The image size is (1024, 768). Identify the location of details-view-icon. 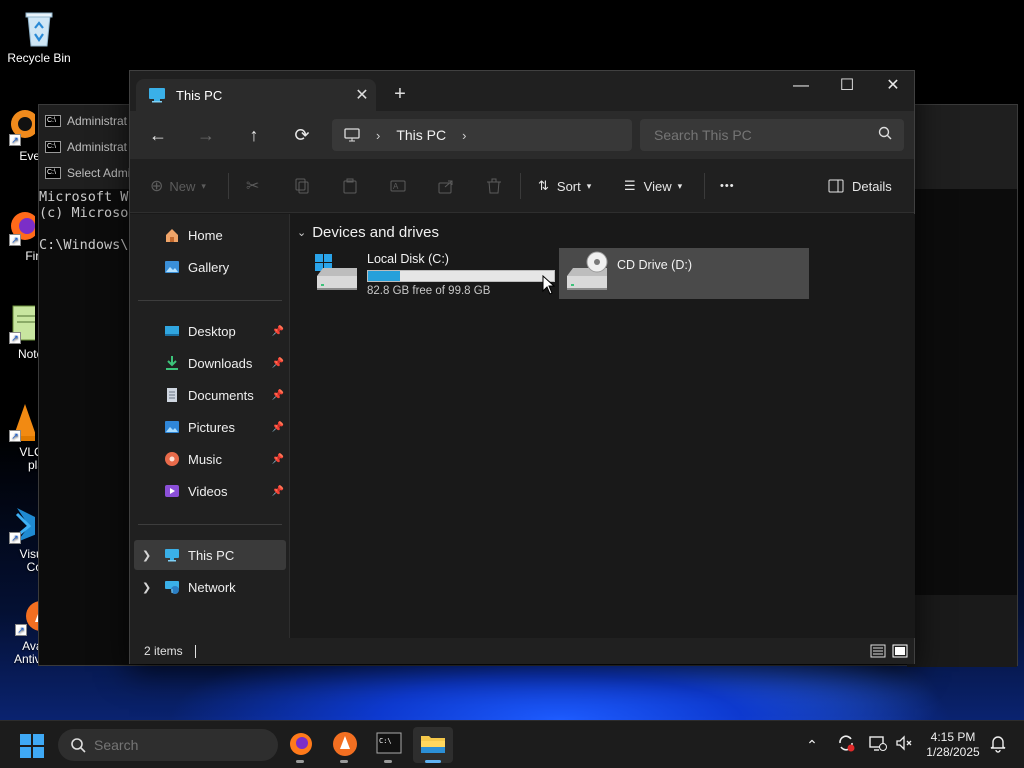
(878, 651).